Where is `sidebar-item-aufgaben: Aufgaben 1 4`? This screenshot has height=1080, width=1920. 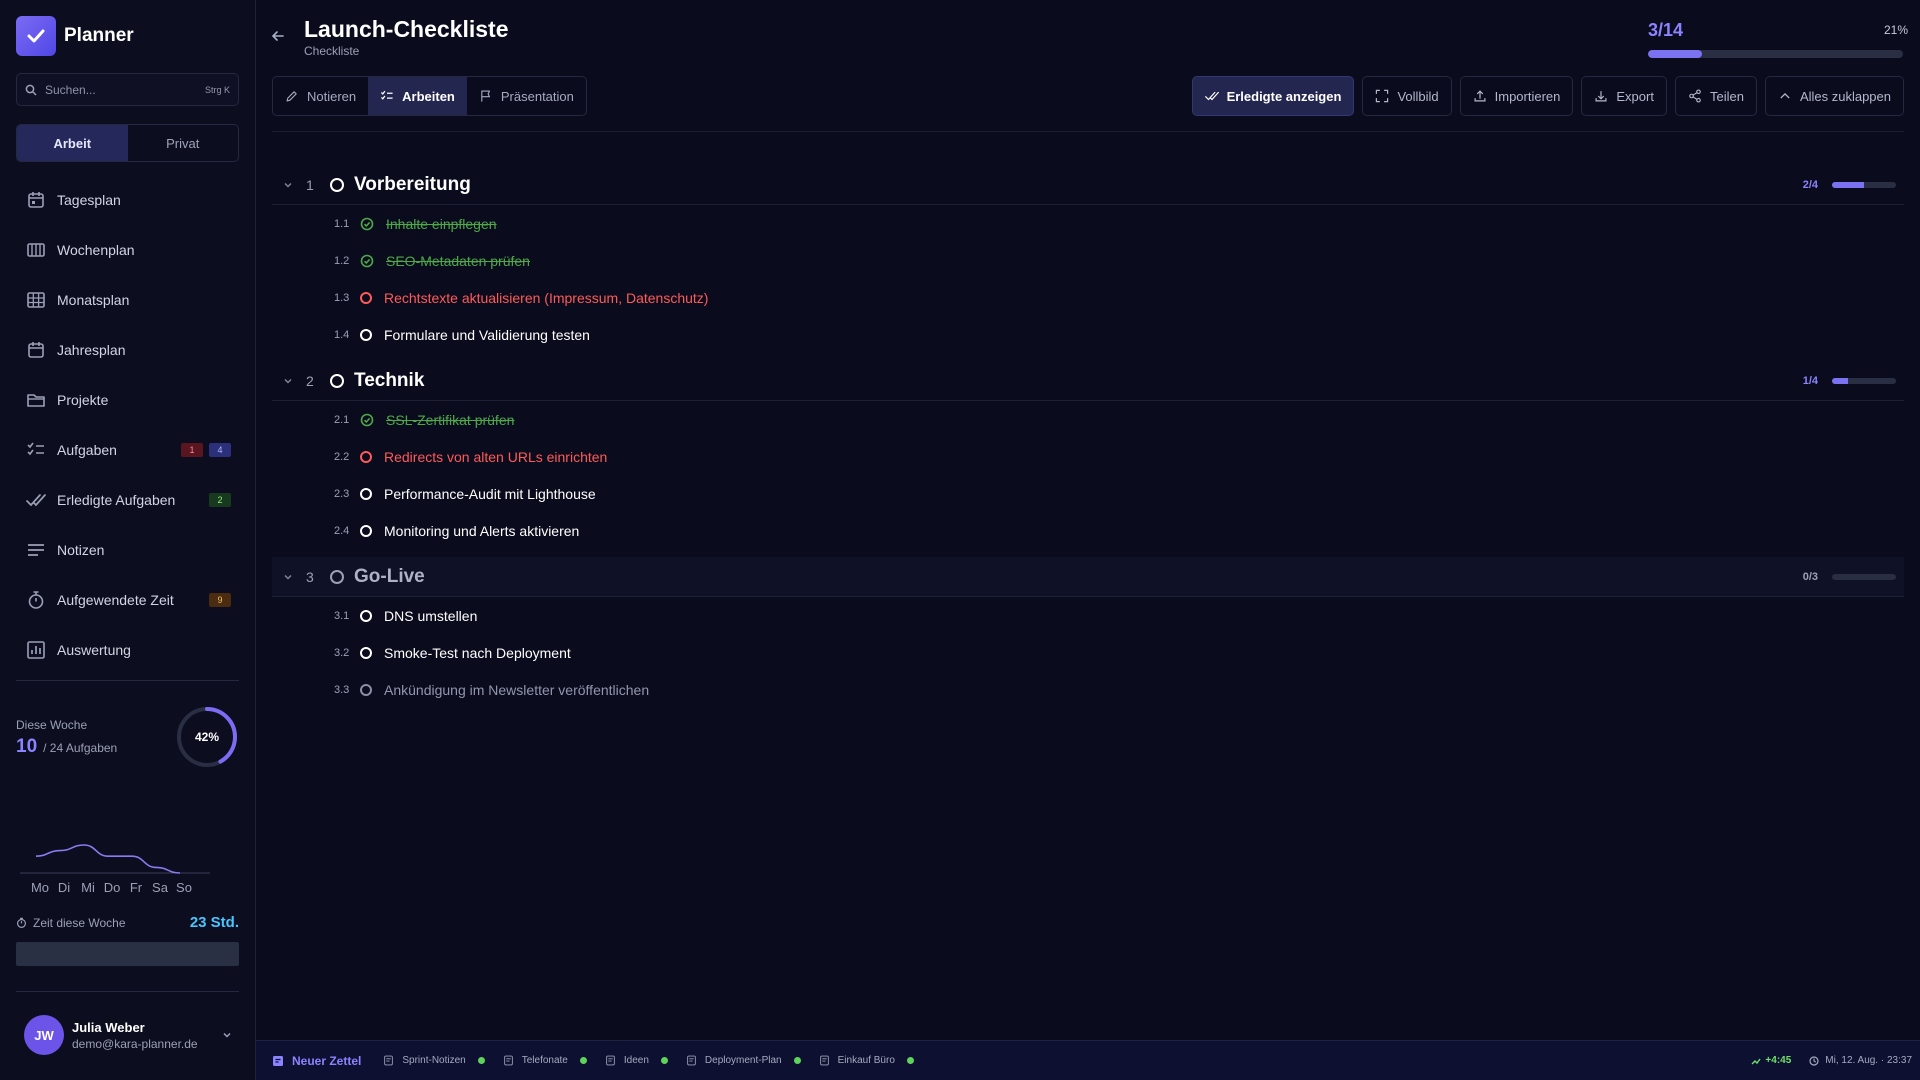
sidebar-item-aufgaben: Aufgaben 1 4 is located at coordinates (127, 450).